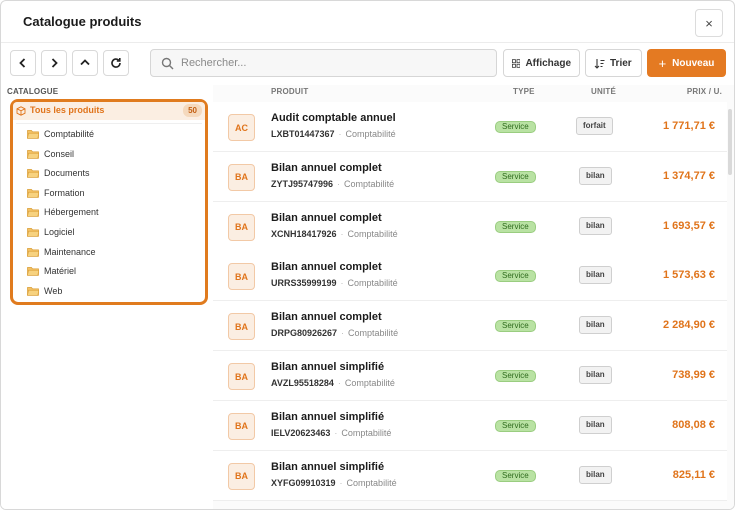 The image size is (735, 510). I want to click on box-icon, so click(21, 111).